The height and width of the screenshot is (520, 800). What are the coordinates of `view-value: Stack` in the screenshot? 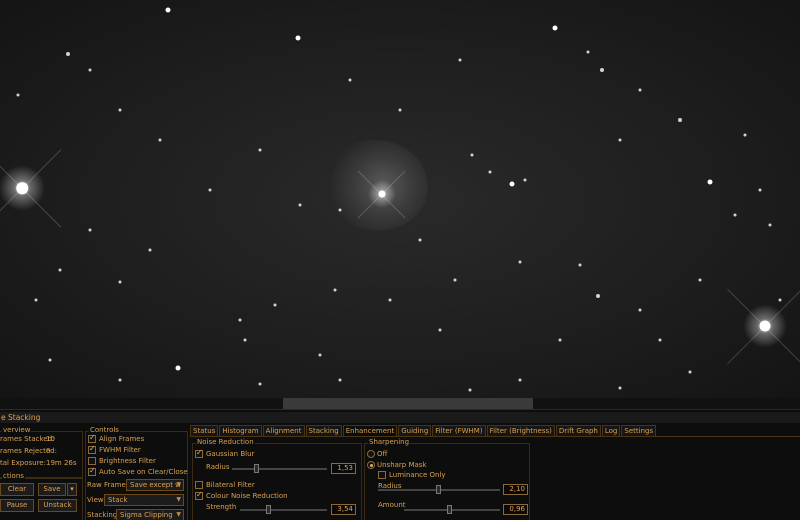 It's located at (118, 500).